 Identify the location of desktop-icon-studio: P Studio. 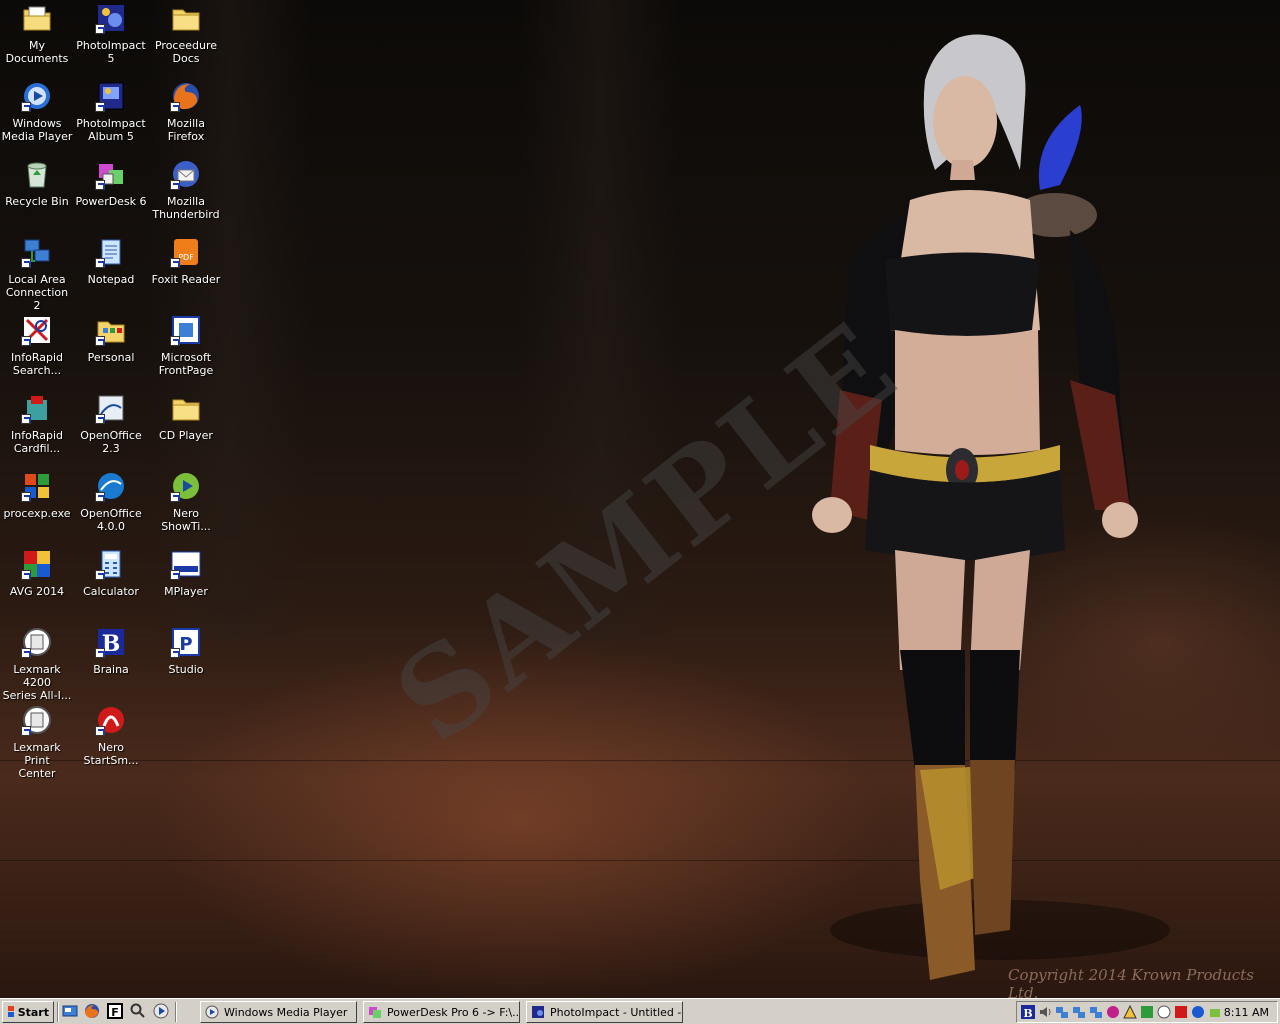
(186, 651).